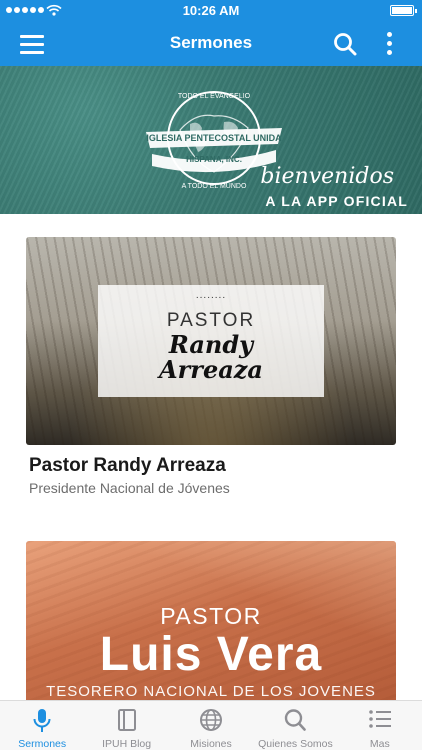  Describe the element at coordinates (214, 138) in the screenshot. I see `seal-text-name: IGLESIA PENTECOSTAL UNIDA` at that location.